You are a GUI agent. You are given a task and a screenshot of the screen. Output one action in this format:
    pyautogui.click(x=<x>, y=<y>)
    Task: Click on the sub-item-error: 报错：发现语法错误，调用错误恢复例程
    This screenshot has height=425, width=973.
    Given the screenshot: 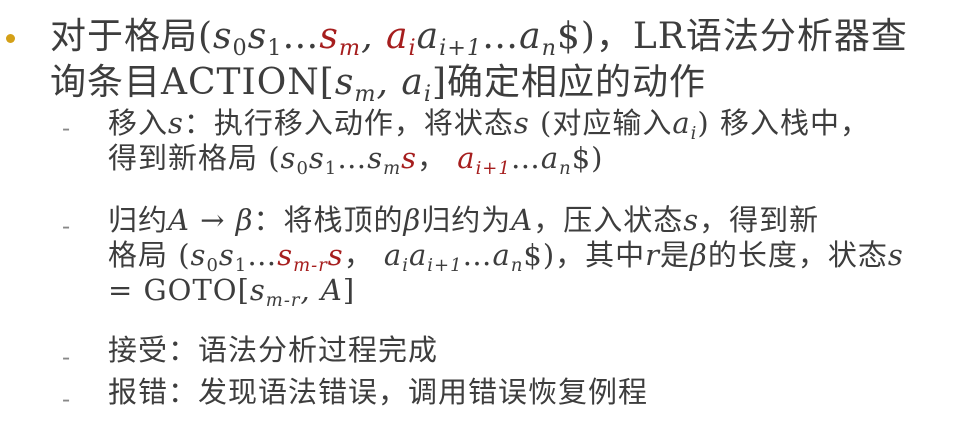 What is the action you would take?
    pyautogui.click(x=378, y=392)
    